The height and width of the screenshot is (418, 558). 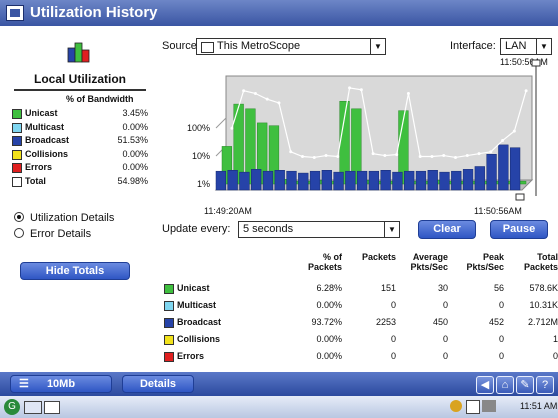 What do you see at coordinates (94, 12) in the screenshot?
I see `window-title: Utilization History` at bounding box center [94, 12].